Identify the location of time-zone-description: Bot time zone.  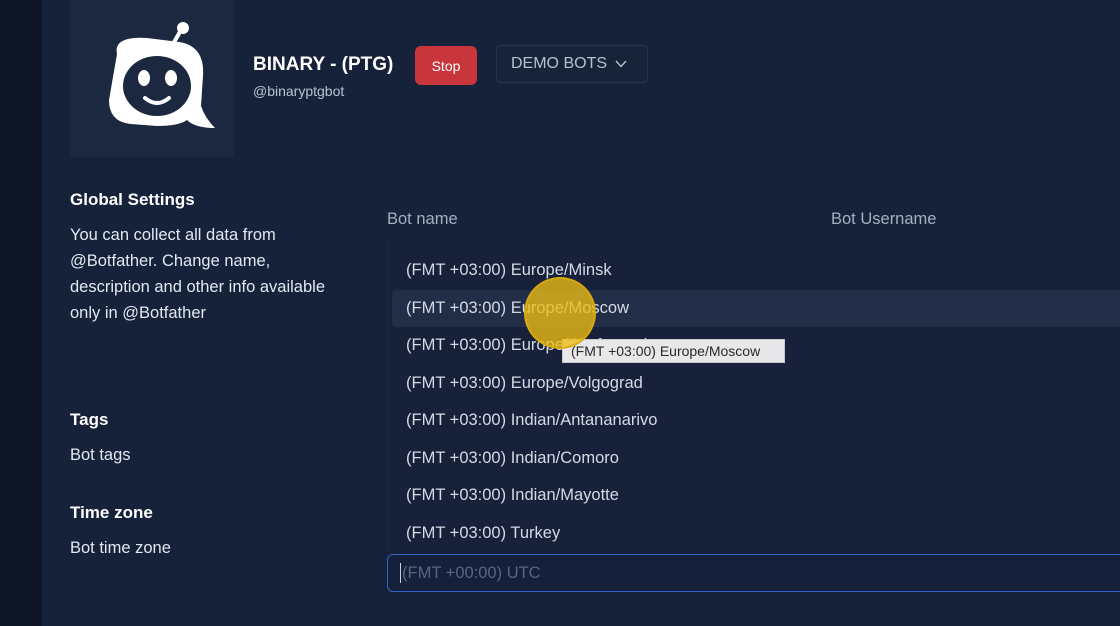
(120, 548).